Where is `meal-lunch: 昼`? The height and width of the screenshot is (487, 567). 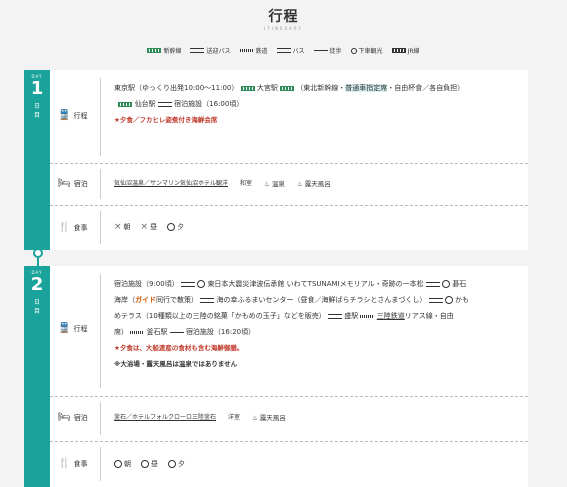
meal-lunch: 昼 is located at coordinates (149, 464).